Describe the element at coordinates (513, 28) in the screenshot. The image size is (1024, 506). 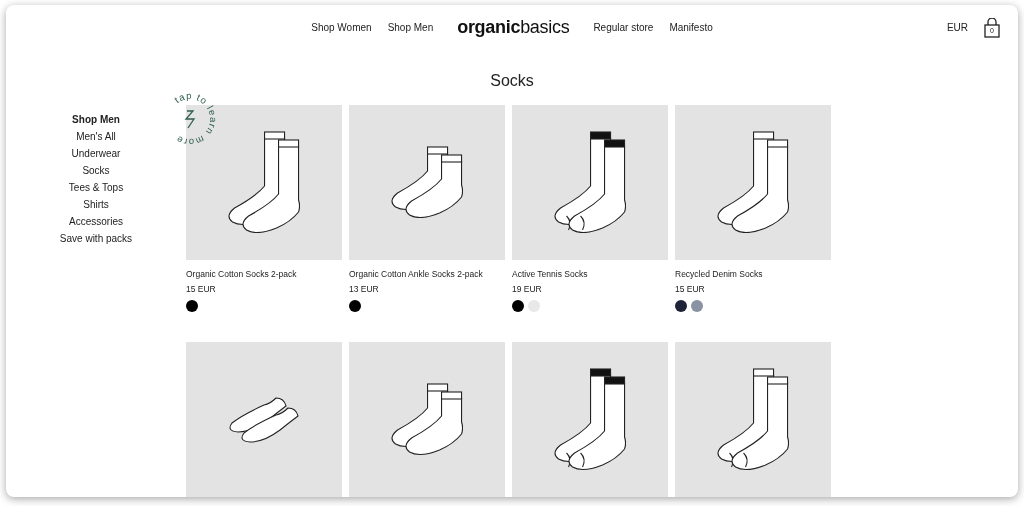
I see `logo: organicbasics` at that location.